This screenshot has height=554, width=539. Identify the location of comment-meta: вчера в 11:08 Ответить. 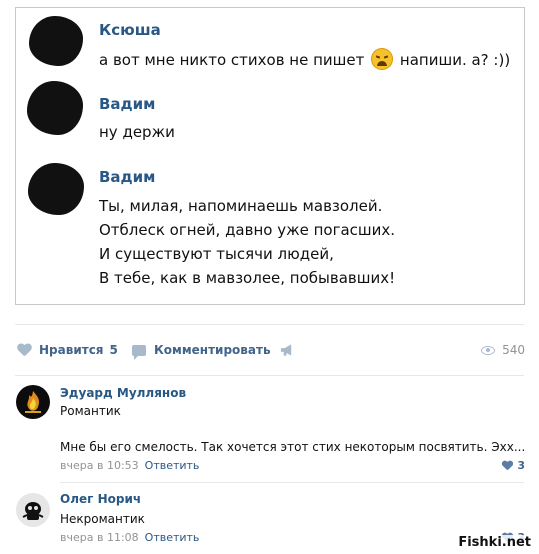
(129, 537).